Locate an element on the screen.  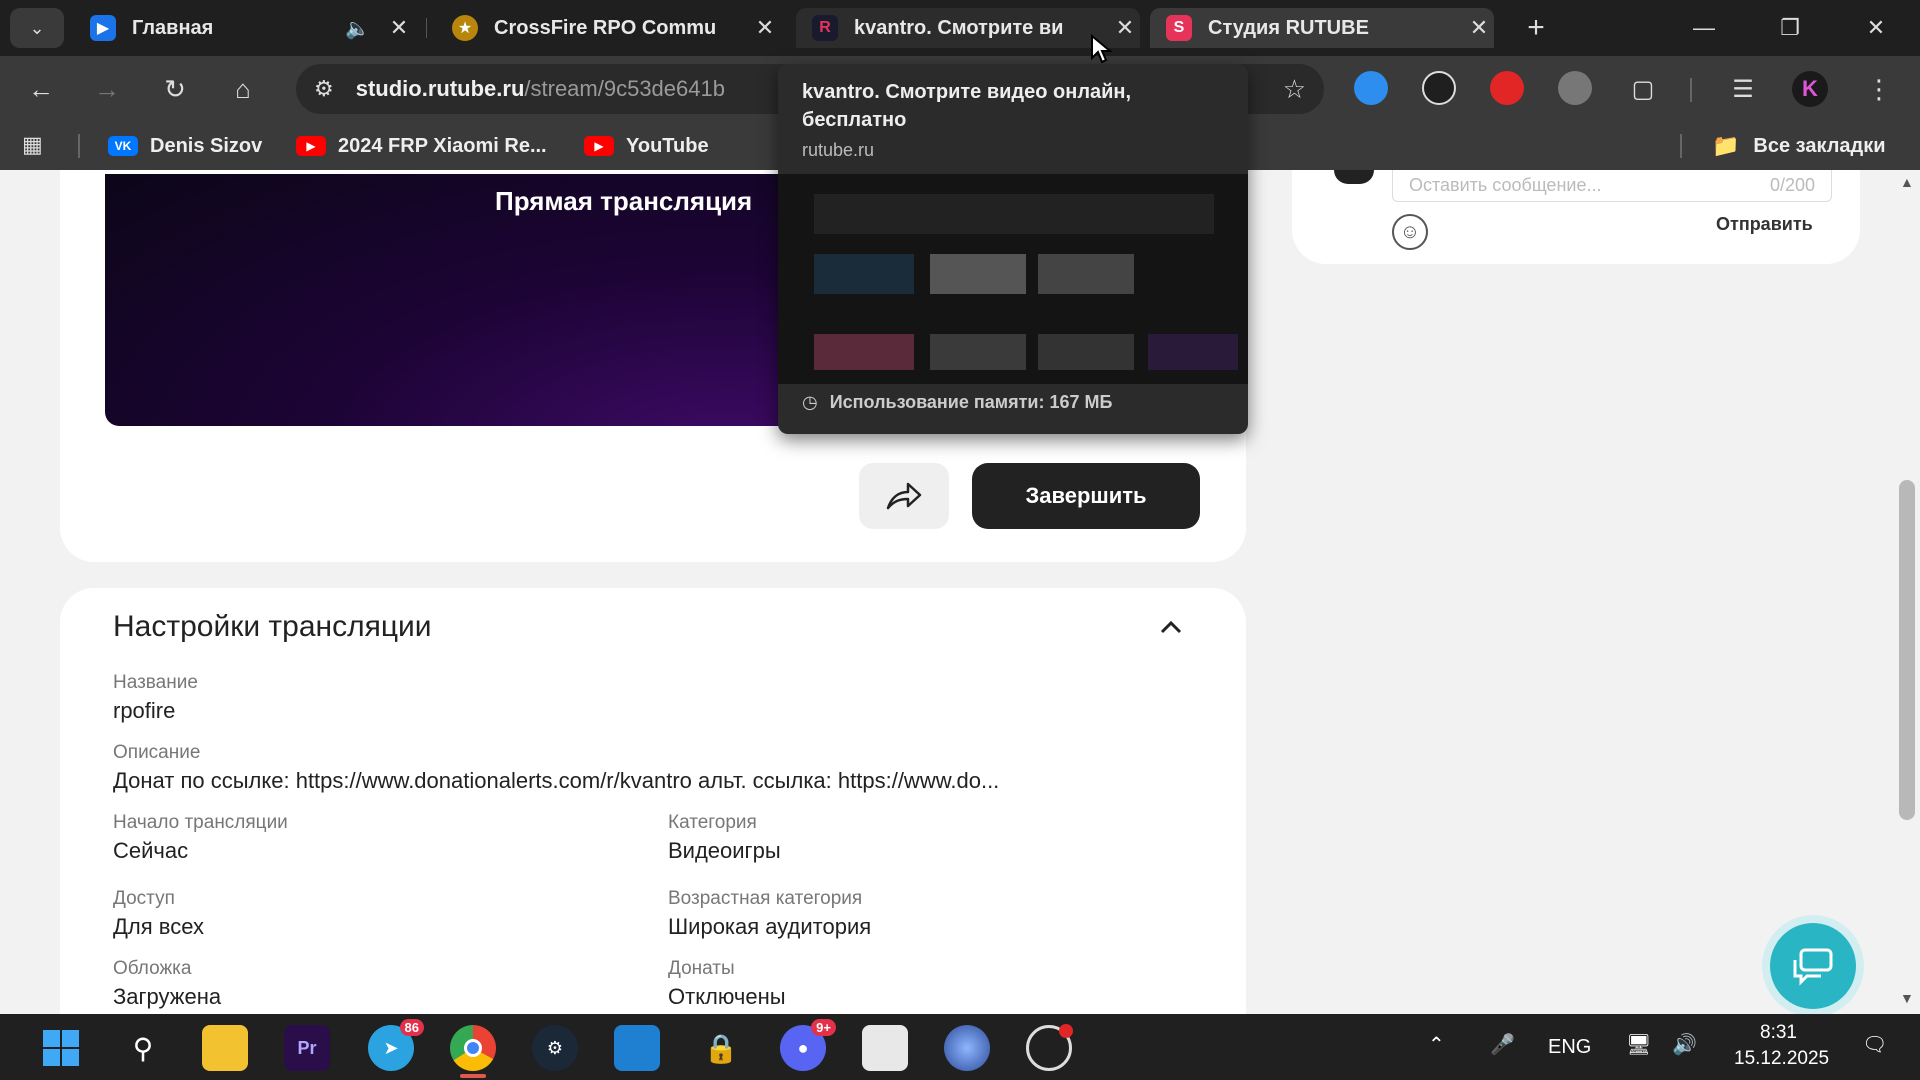
tray-chevron-up-icon: ⌃ is located at coordinates (1436, 1044).